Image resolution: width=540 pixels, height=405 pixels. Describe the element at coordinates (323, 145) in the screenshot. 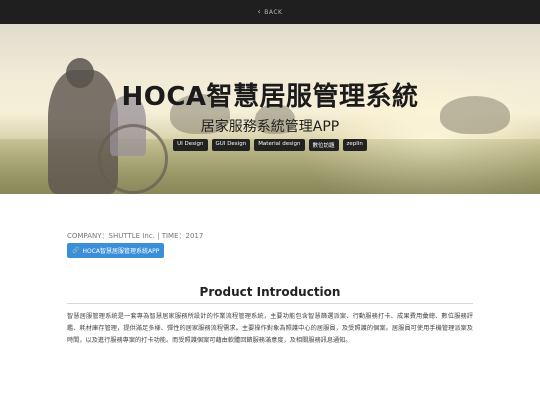

I see `tag: 數位訪題` at that location.